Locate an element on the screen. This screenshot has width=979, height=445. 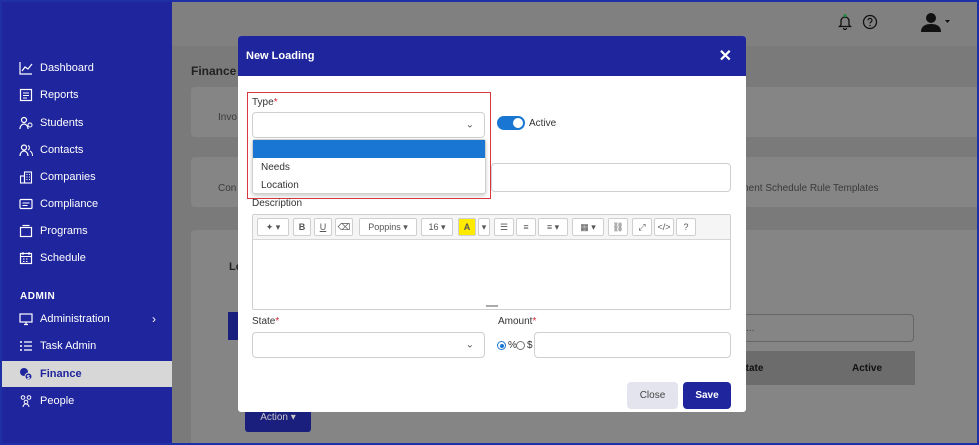
modal-title: New Loading is located at coordinates (280, 56).